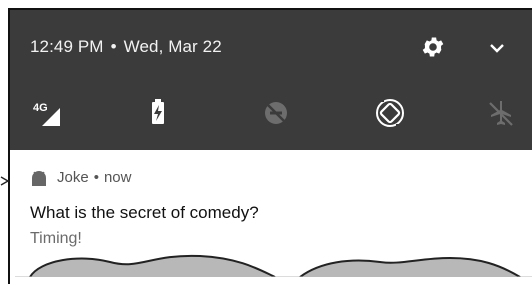  I want to click on qs-cellular-tile: 4G, so click(50, 113).